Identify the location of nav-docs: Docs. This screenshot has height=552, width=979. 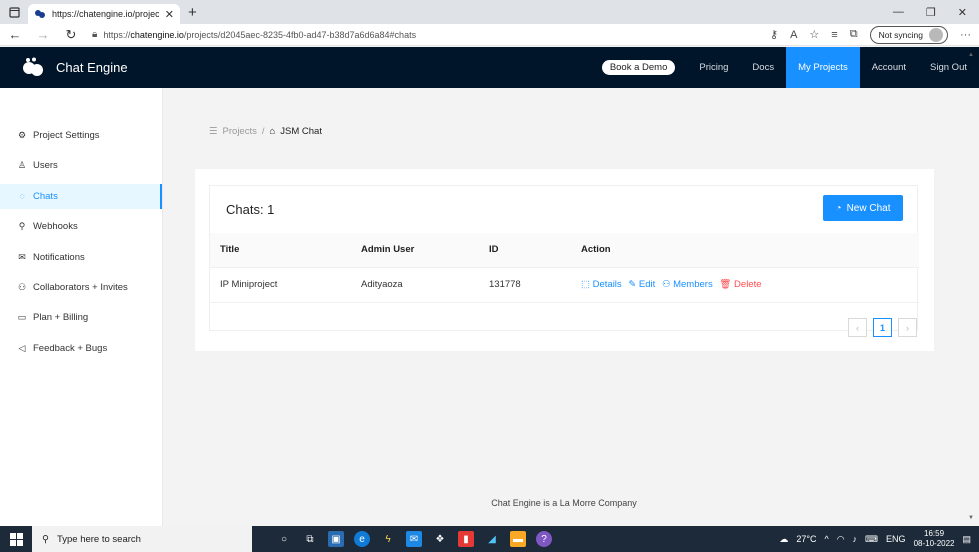
(763, 67).